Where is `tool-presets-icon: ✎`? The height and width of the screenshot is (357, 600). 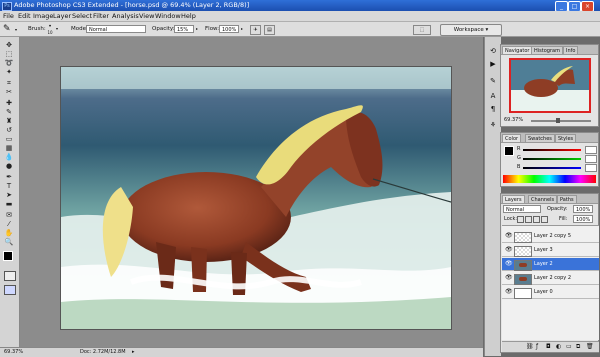 tool-presets-icon: ✎ is located at coordinates (493, 81).